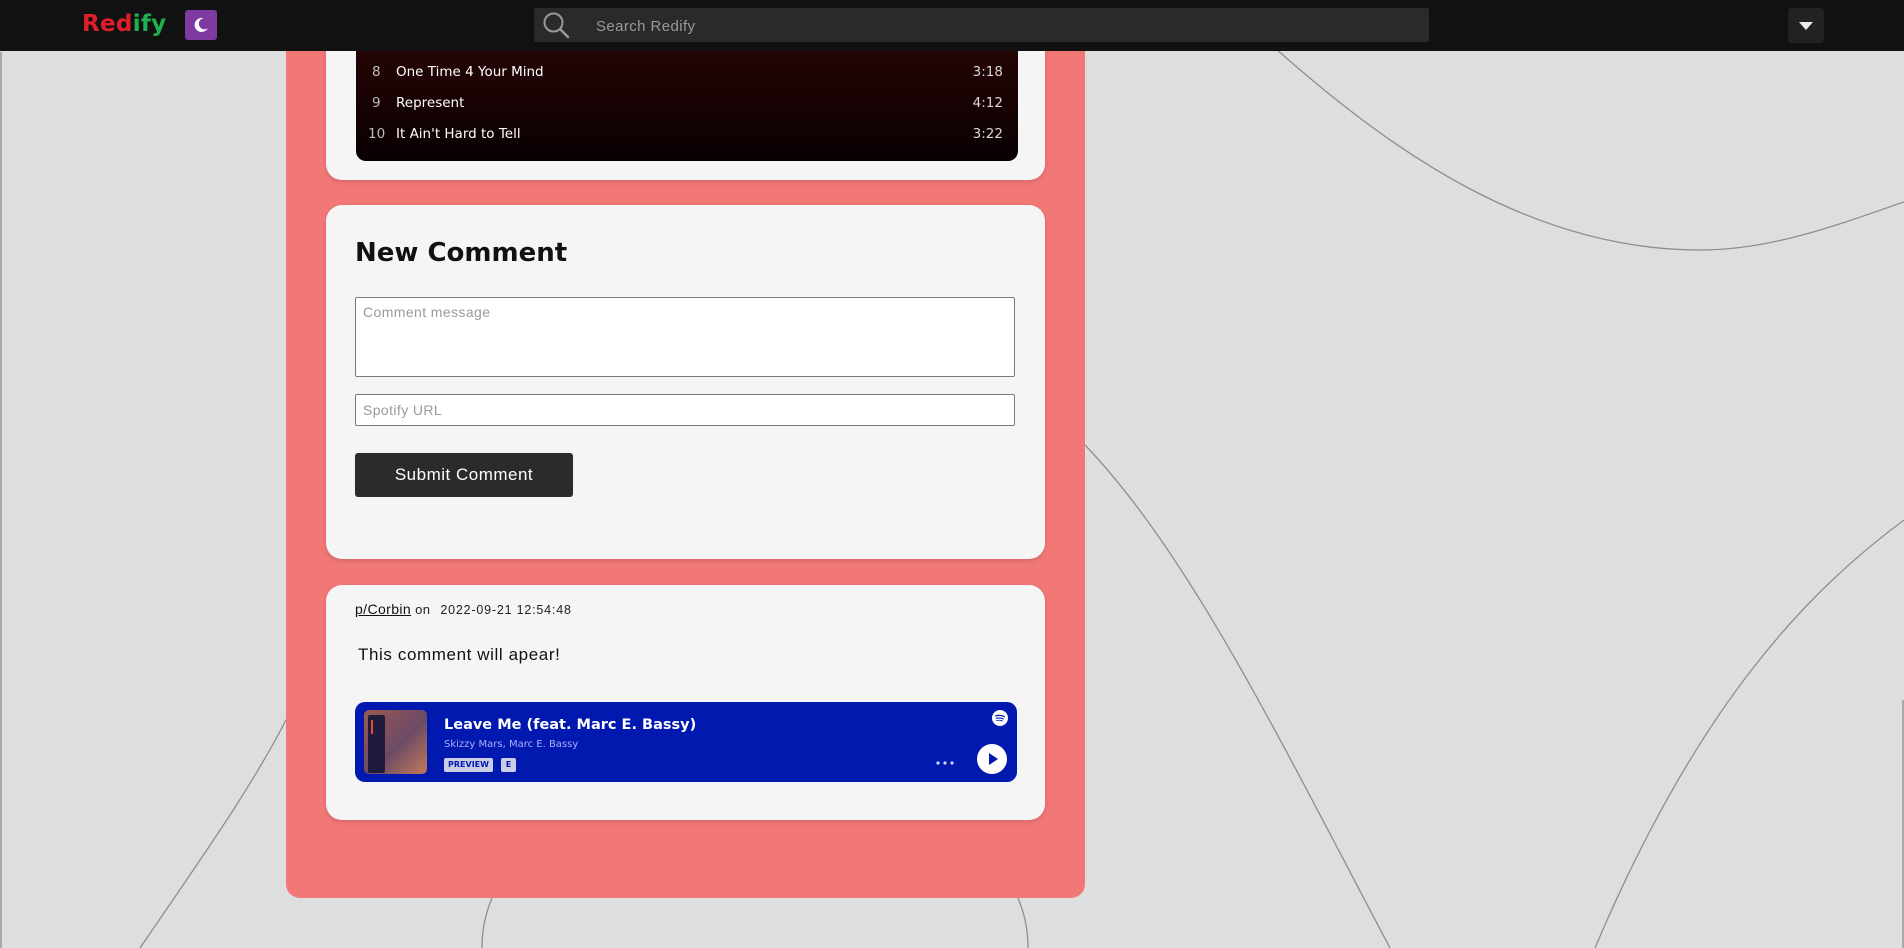  I want to click on comment-body: This comment will apear!, so click(459, 654).